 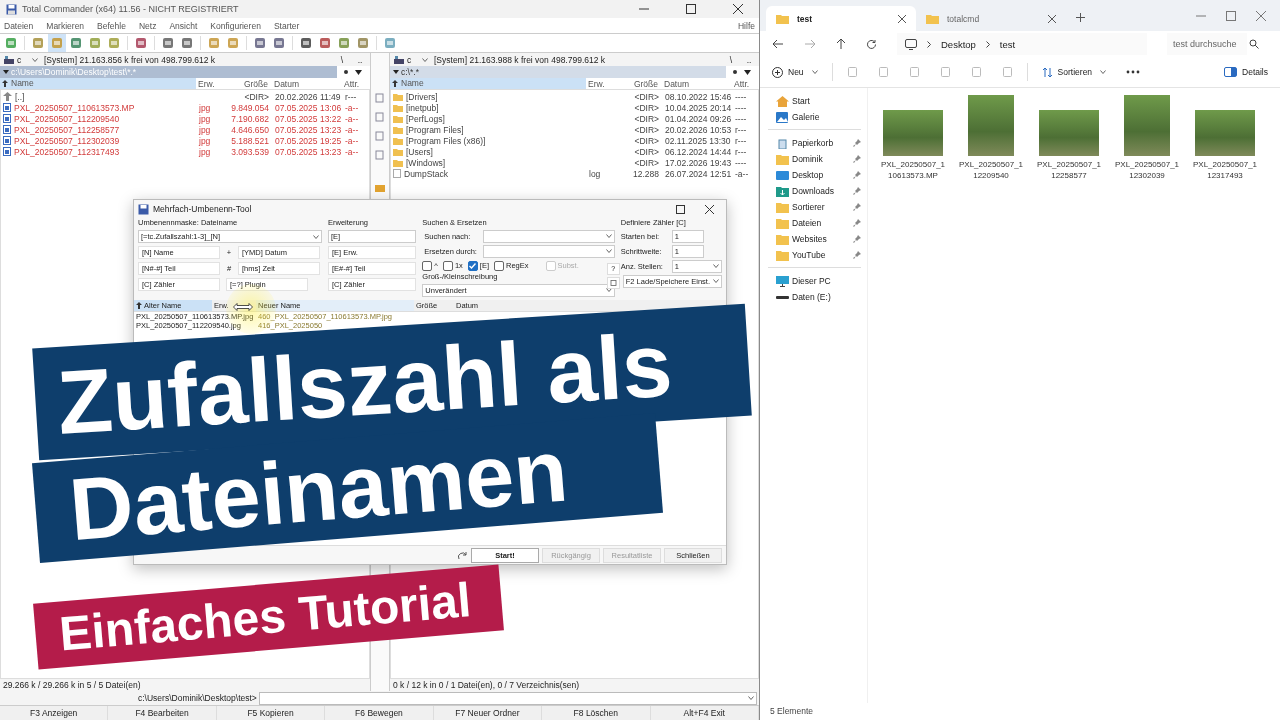 What do you see at coordinates (817, 175) in the screenshot?
I see `sidebar-item: Desktop` at bounding box center [817, 175].